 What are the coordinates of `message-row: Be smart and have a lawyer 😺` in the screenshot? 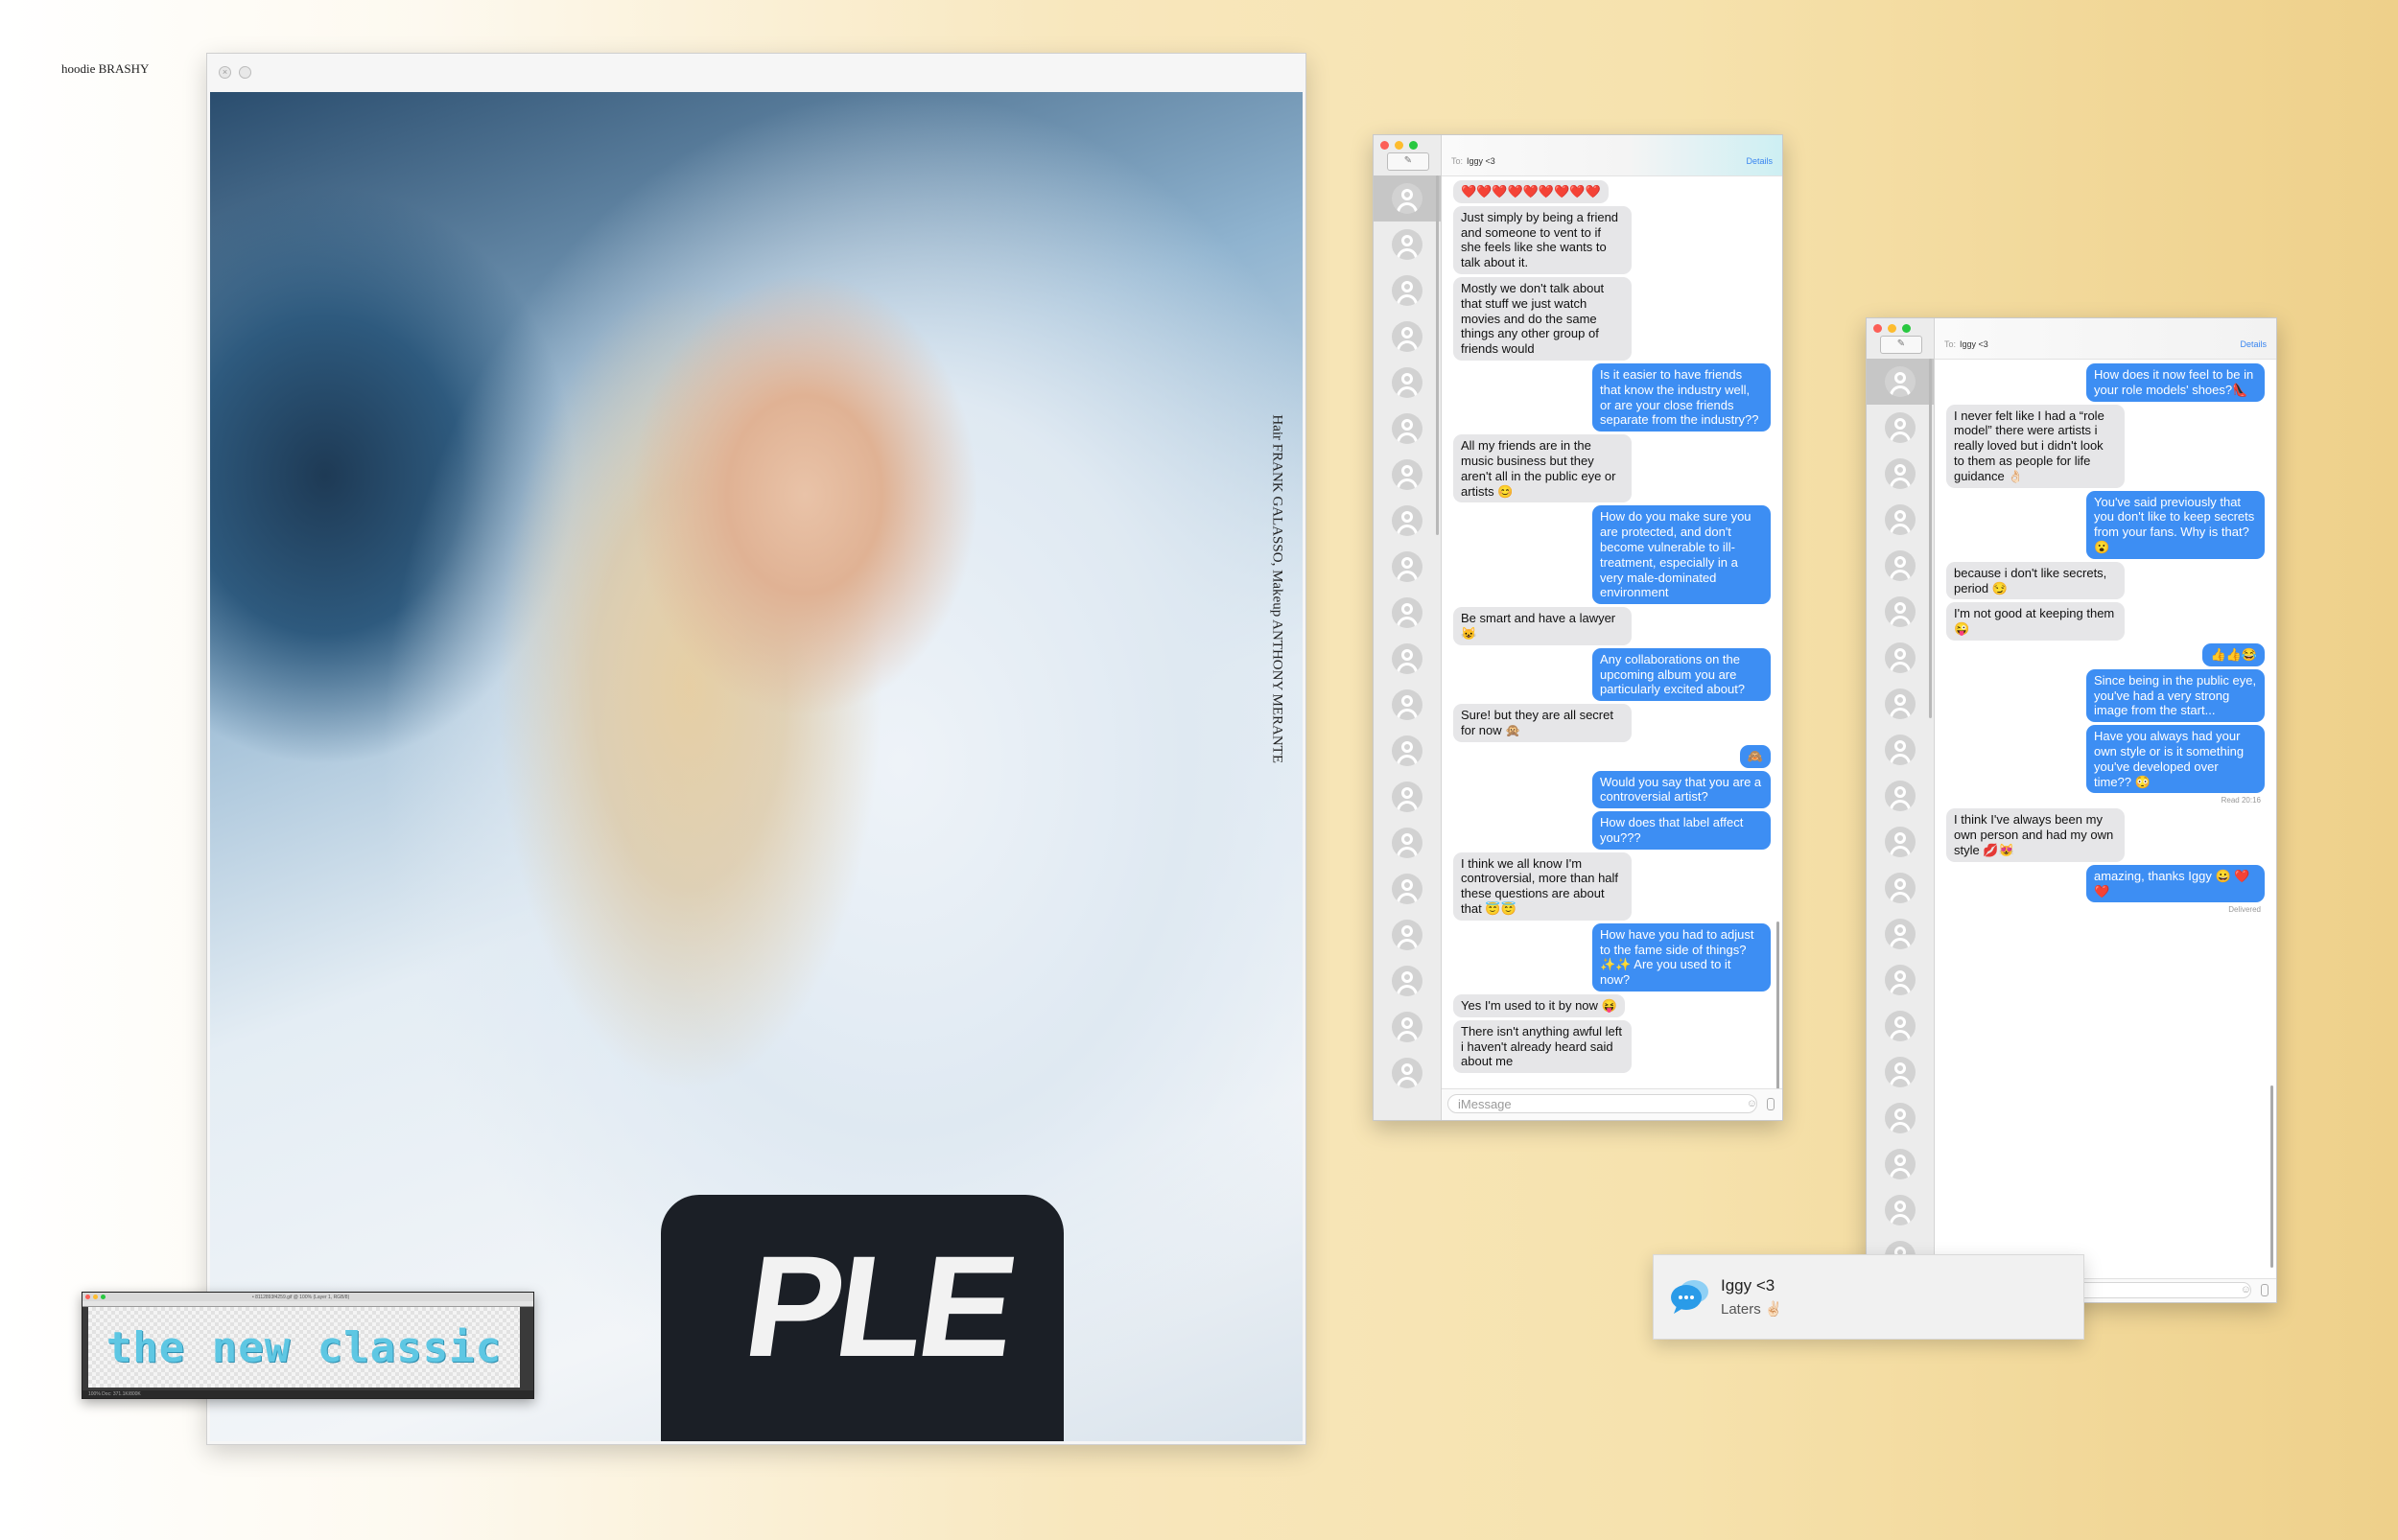 It's located at (1612, 626).